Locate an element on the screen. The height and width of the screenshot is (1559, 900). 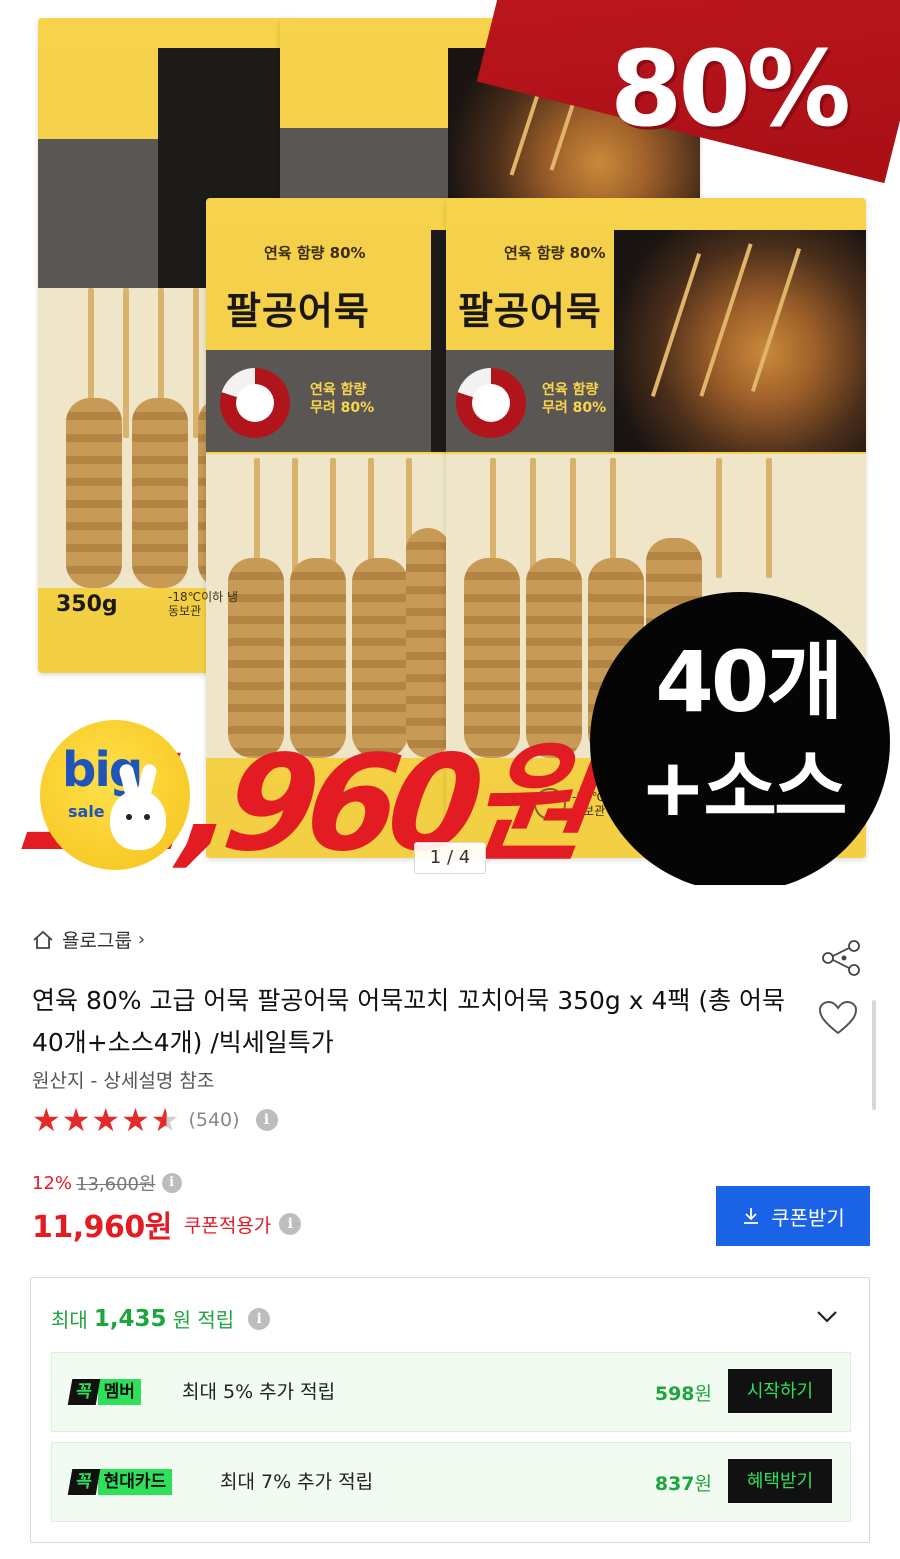
reward-prefix: 최대 is located at coordinates (69, 1320).